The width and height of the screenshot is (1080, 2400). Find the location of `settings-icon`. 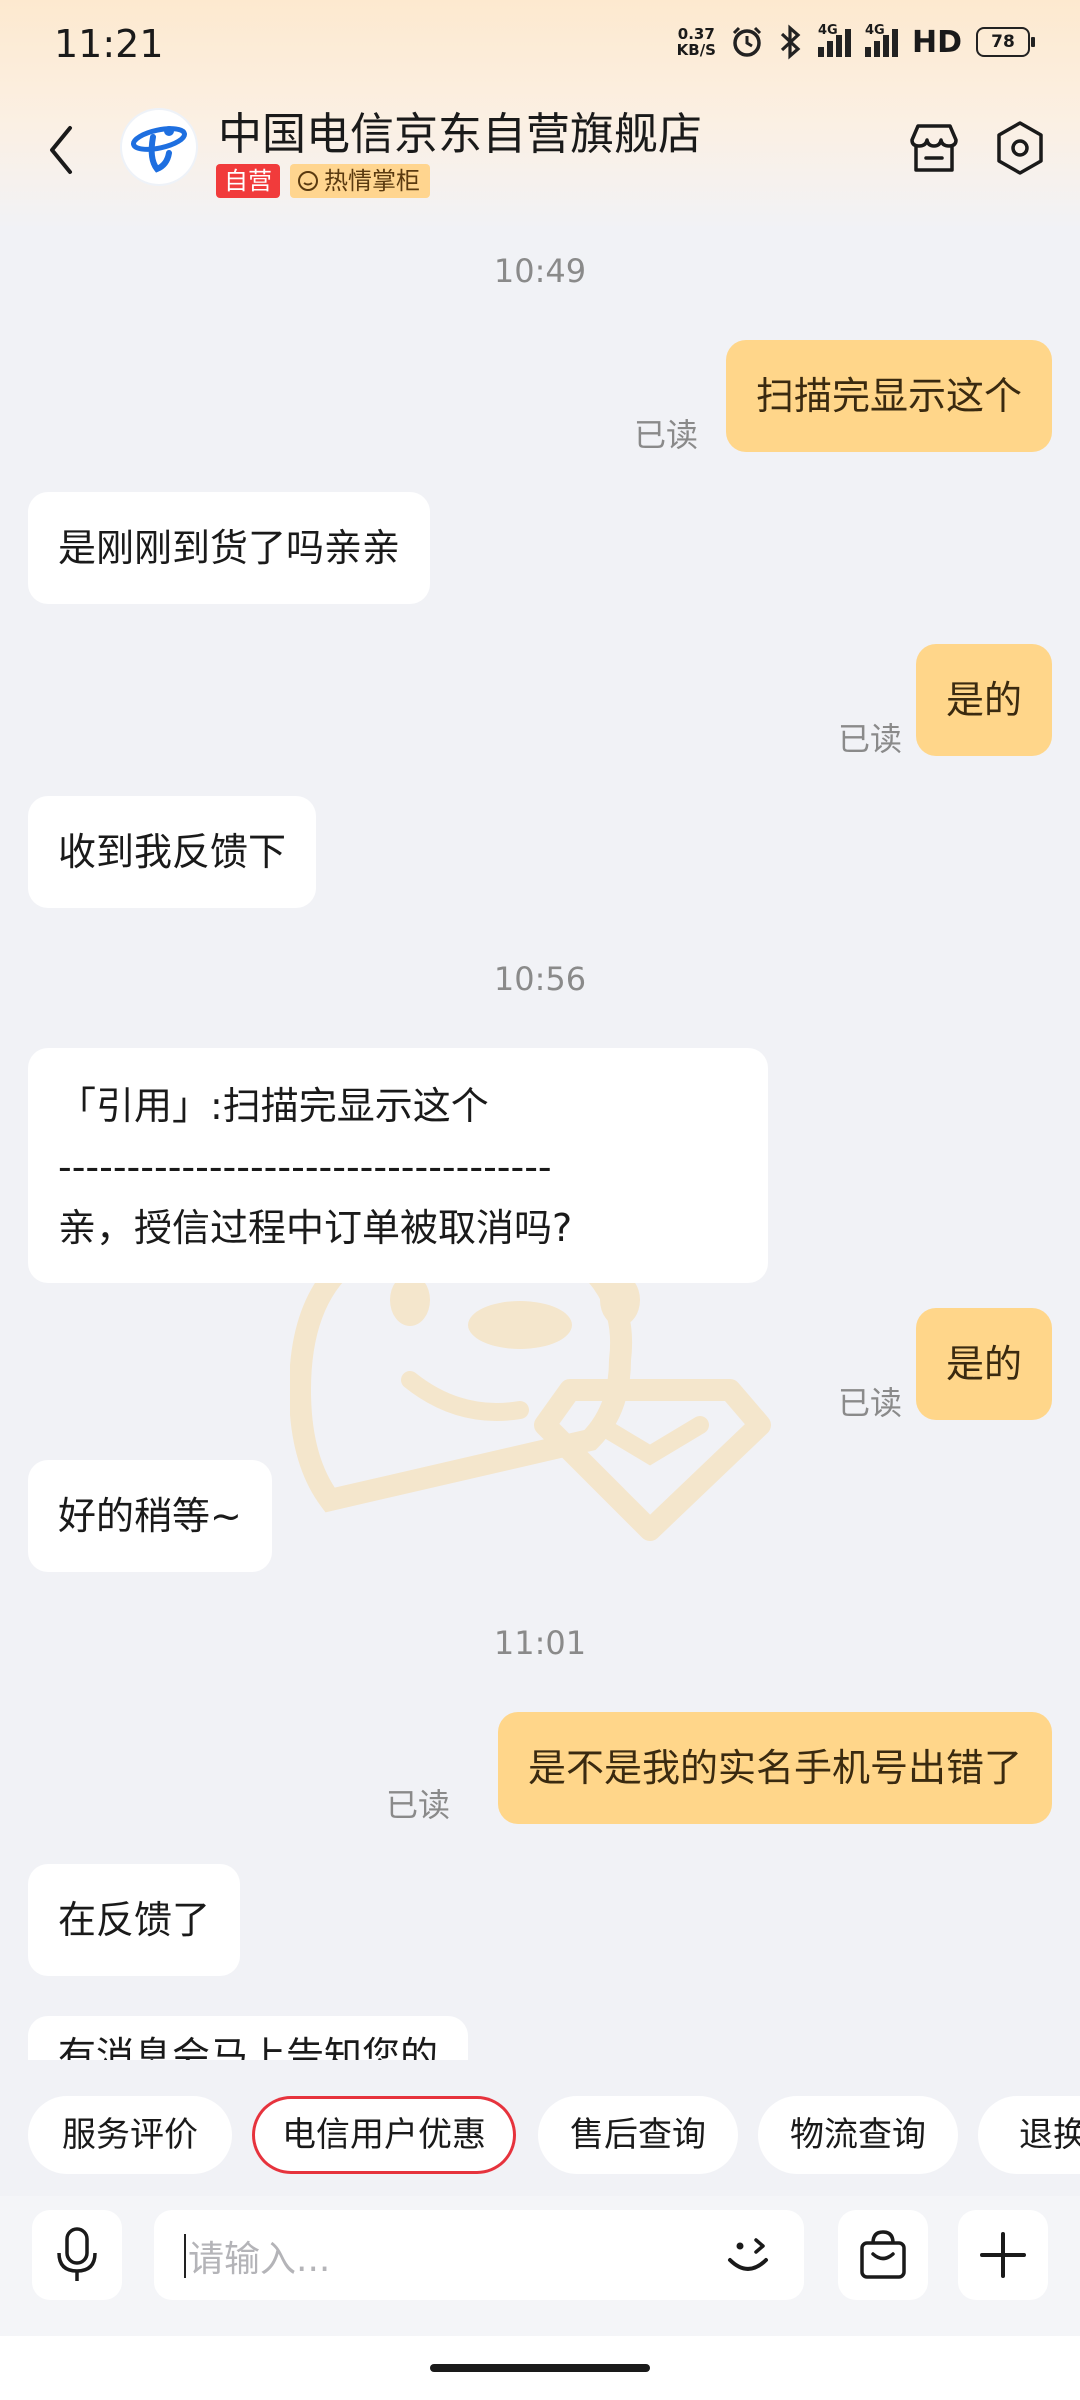

settings-icon is located at coordinates (1020, 148).